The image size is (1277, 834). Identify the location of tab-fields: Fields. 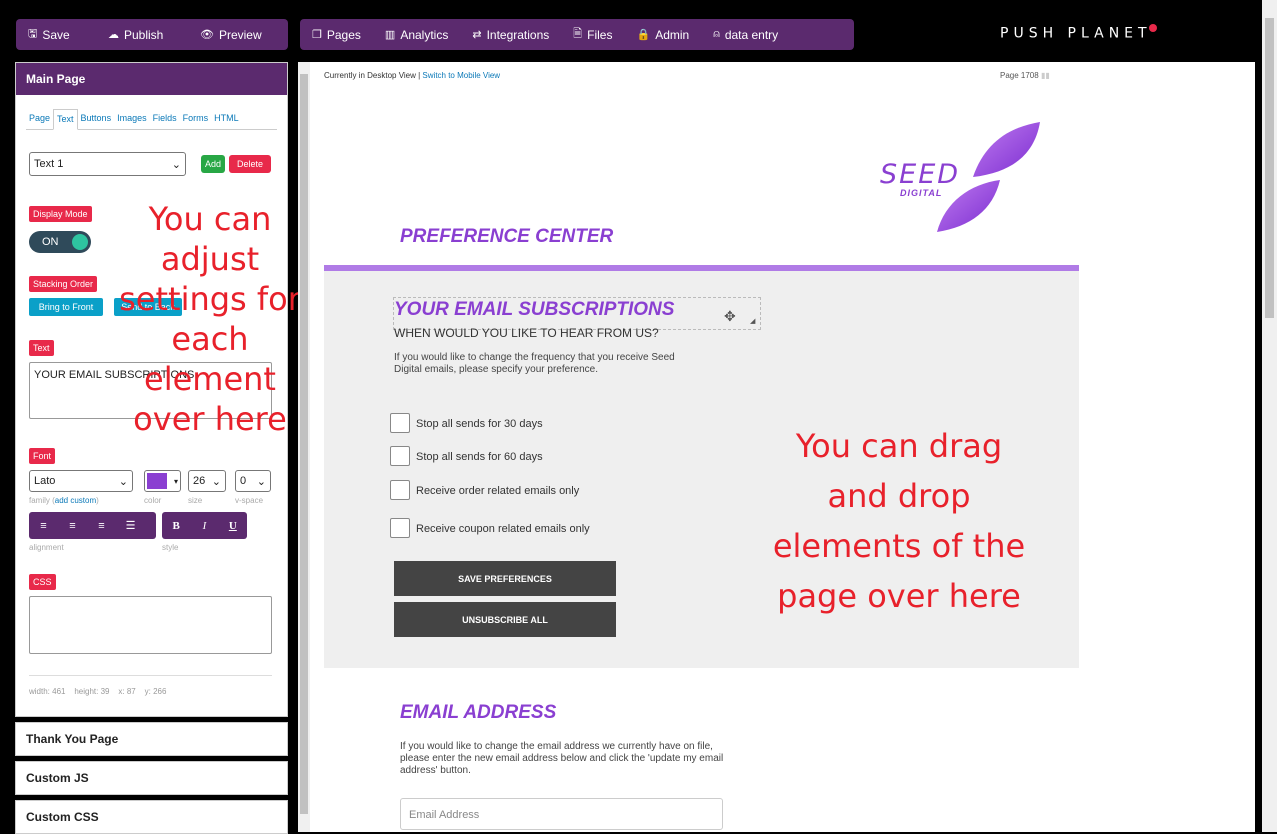
(165, 119).